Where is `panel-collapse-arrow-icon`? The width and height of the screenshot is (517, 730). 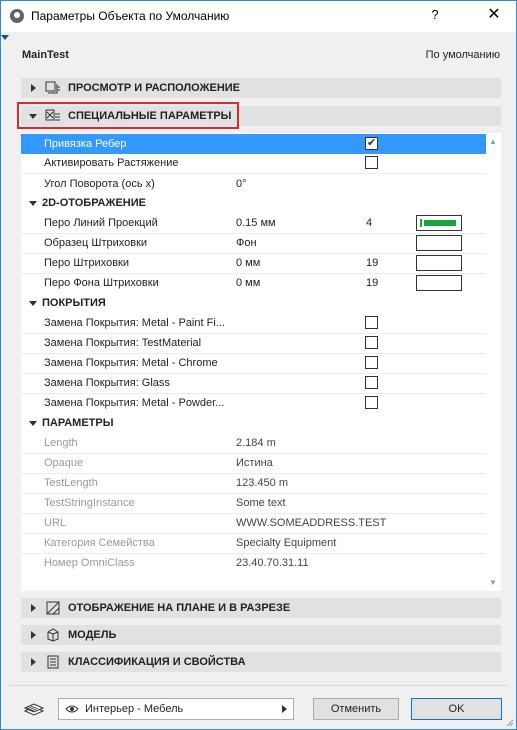
panel-collapse-arrow-icon is located at coordinates (5, 38).